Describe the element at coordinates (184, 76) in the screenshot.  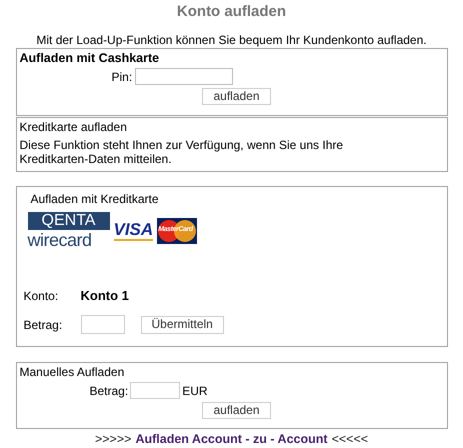
I see `pin-field` at that location.